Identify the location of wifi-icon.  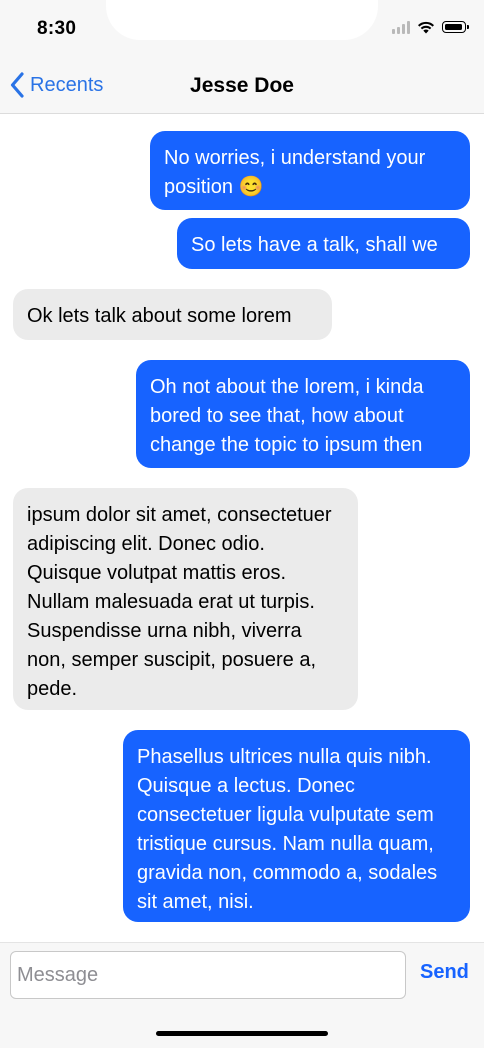
(426, 27).